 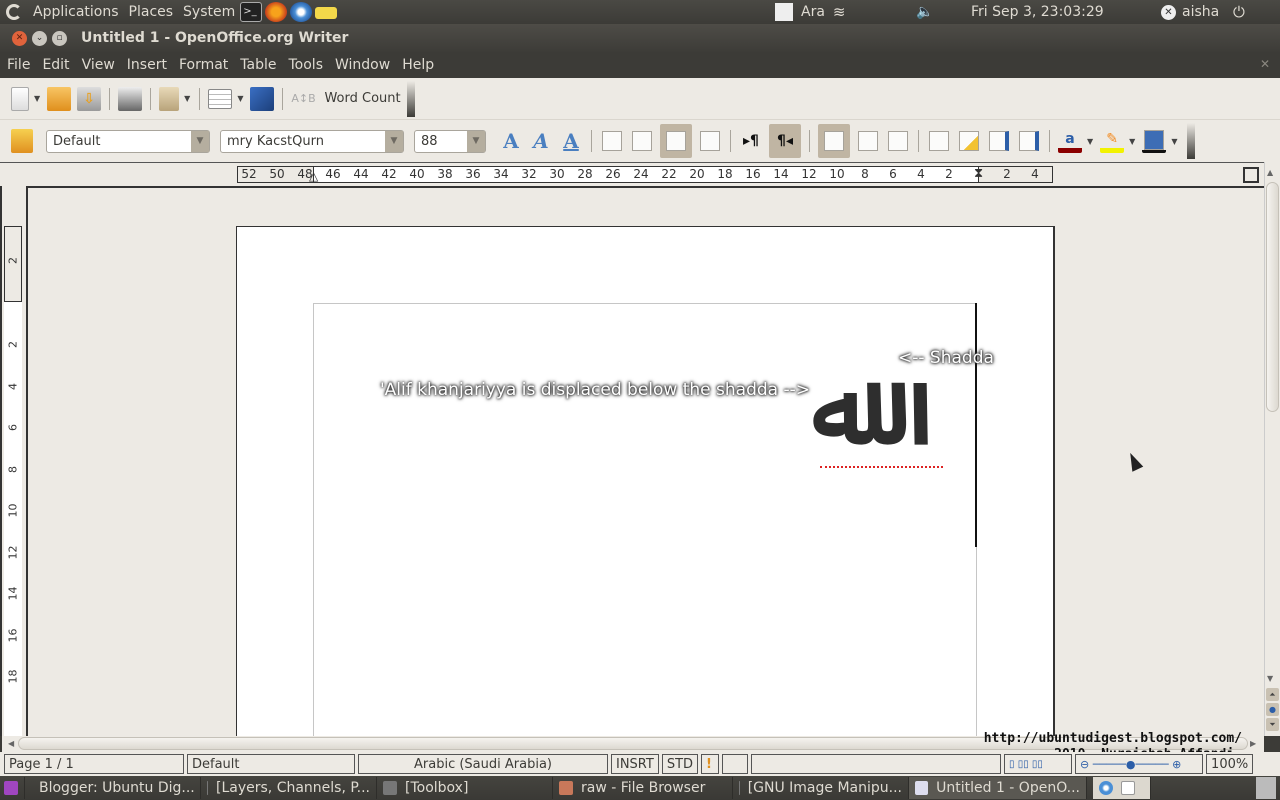 What do you see at coordinates (751, 141) in the screenshot?
I see `left-to-right-icon: ▸¶` at bounding box center [751, 141].